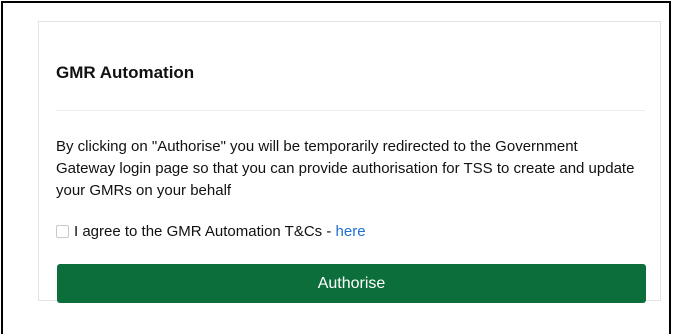 The image size is (675, 336). I want to click on title-divider, so click(350, 110).